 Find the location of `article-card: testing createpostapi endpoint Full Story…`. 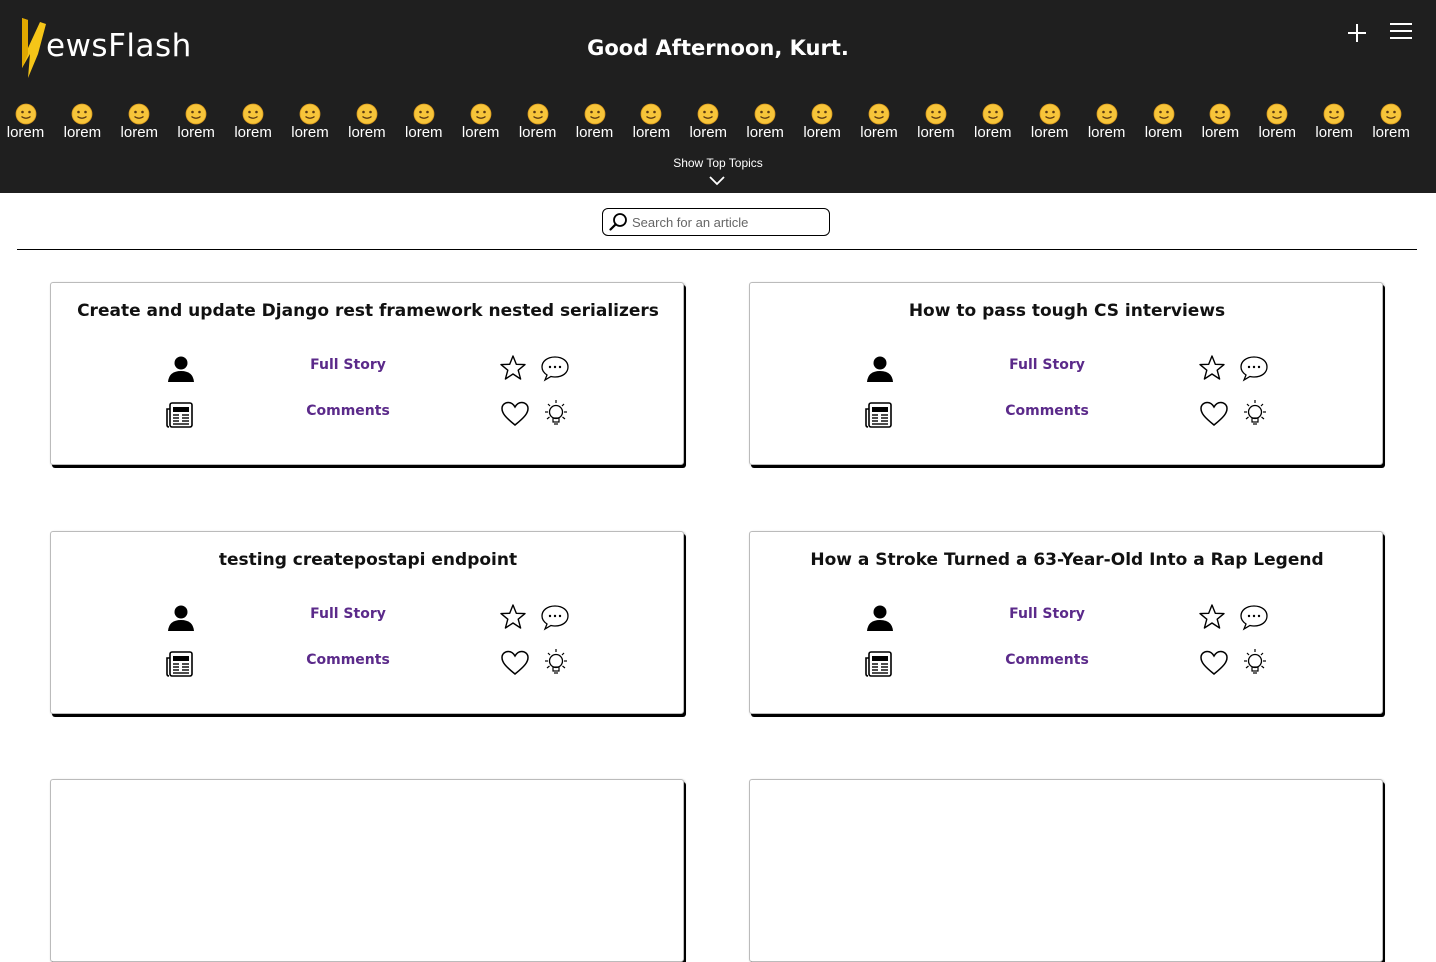

article-card: testing createpostapi endpoint Full Story… is located at coordinates (367, 622).